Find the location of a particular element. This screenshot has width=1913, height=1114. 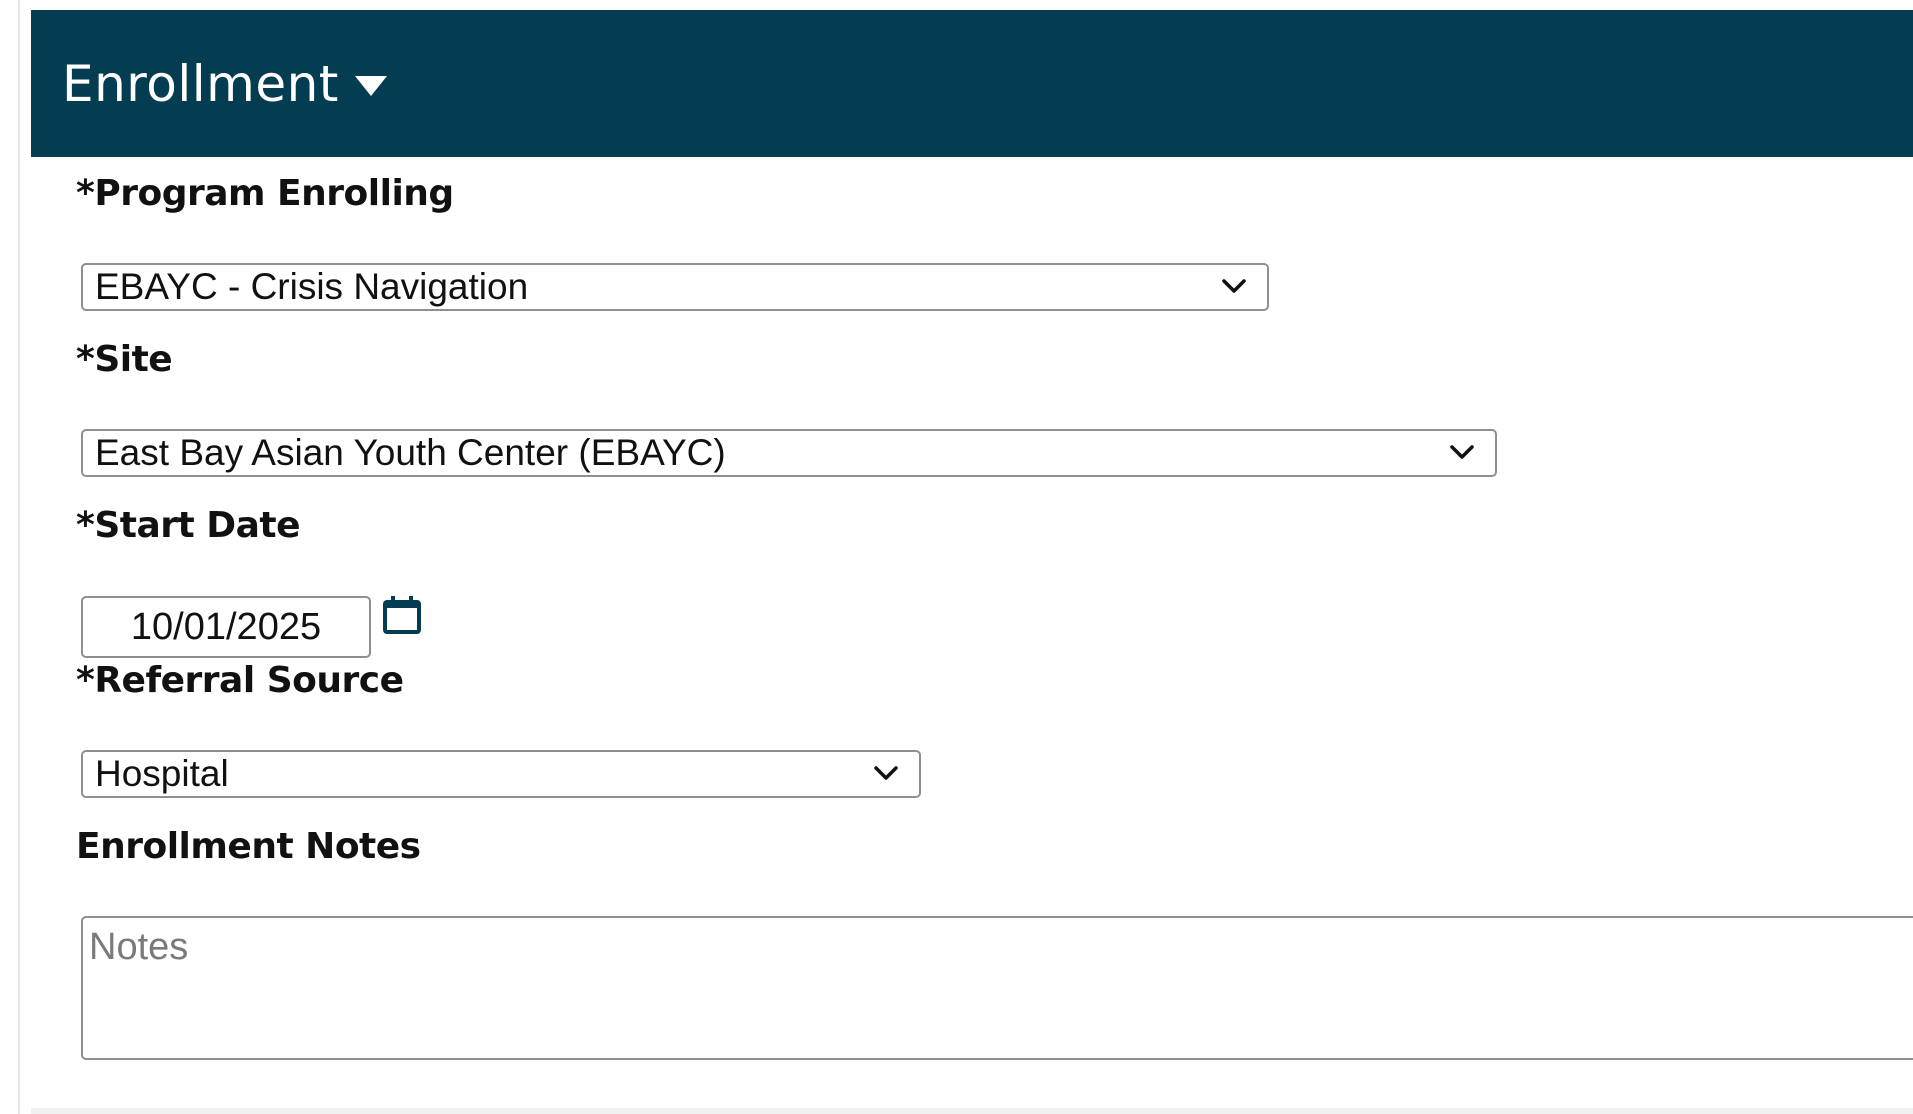

referral-source-value: Hospital is located at coordinates (162, 773).